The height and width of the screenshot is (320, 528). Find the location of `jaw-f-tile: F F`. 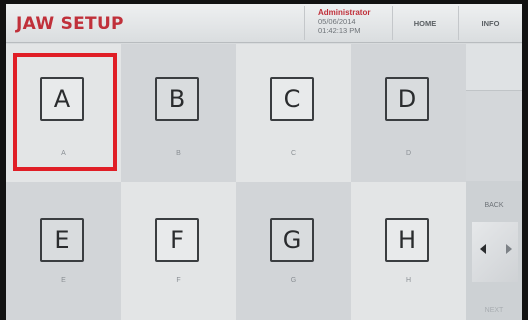

jaw-f-tile: F F is located at coordinates (178, 251).